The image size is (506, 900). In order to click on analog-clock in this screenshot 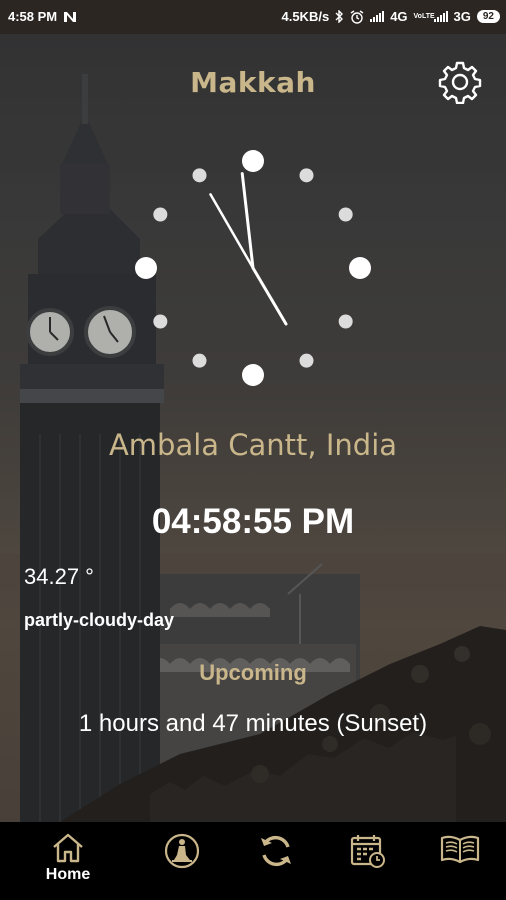, I will do `click(253, 268)`.